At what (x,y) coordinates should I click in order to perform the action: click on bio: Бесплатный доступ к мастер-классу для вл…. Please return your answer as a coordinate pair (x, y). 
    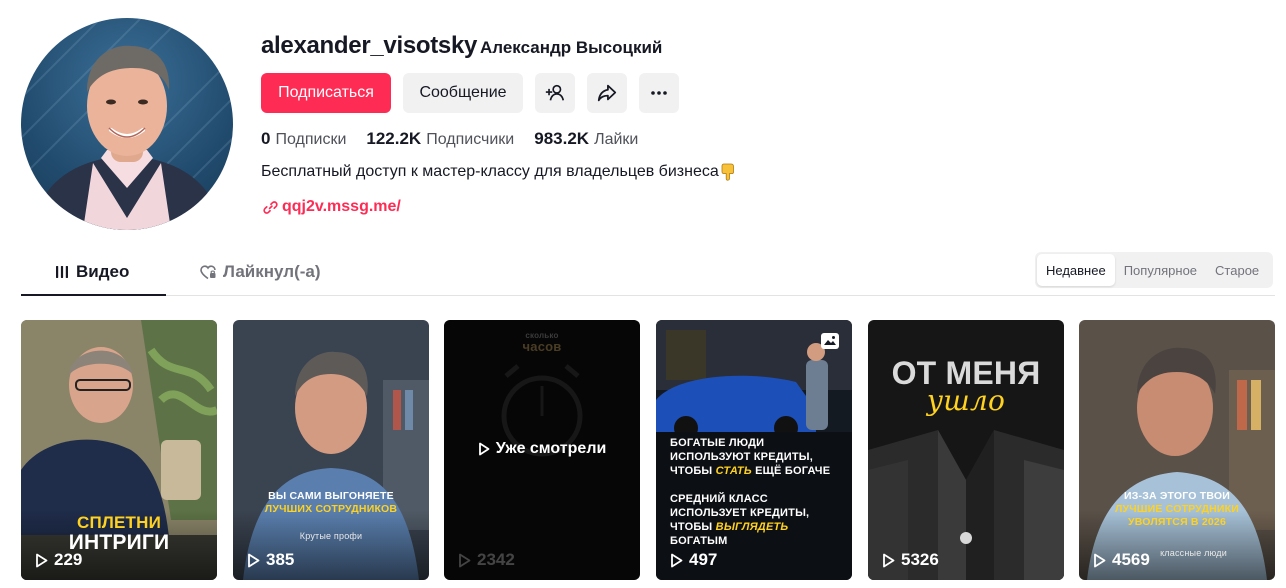
    Looking at the image, I should click on (498, 172).